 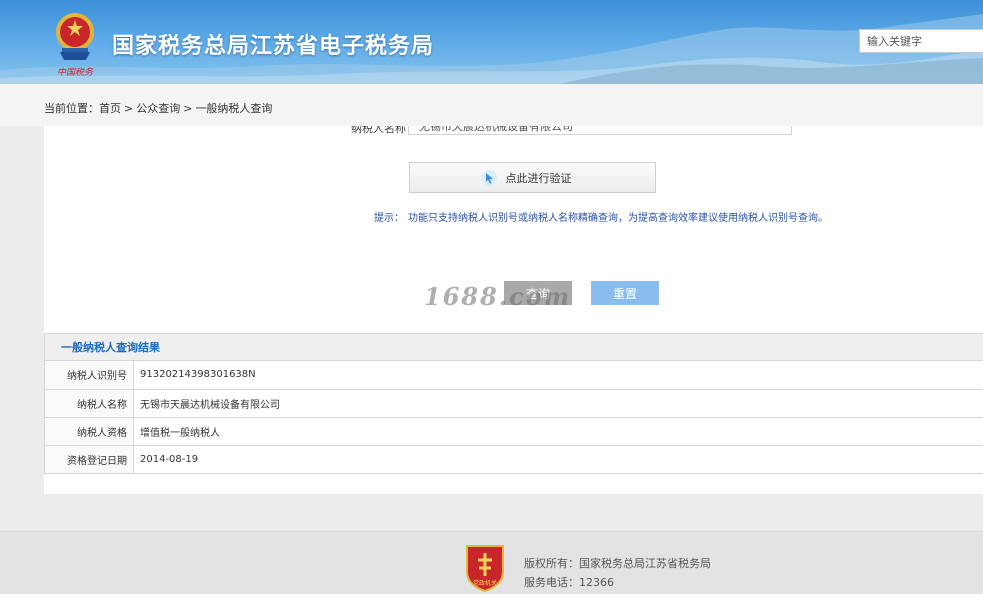 I want to click on result-value: 2014-08-19, so click(x=558, y=459).